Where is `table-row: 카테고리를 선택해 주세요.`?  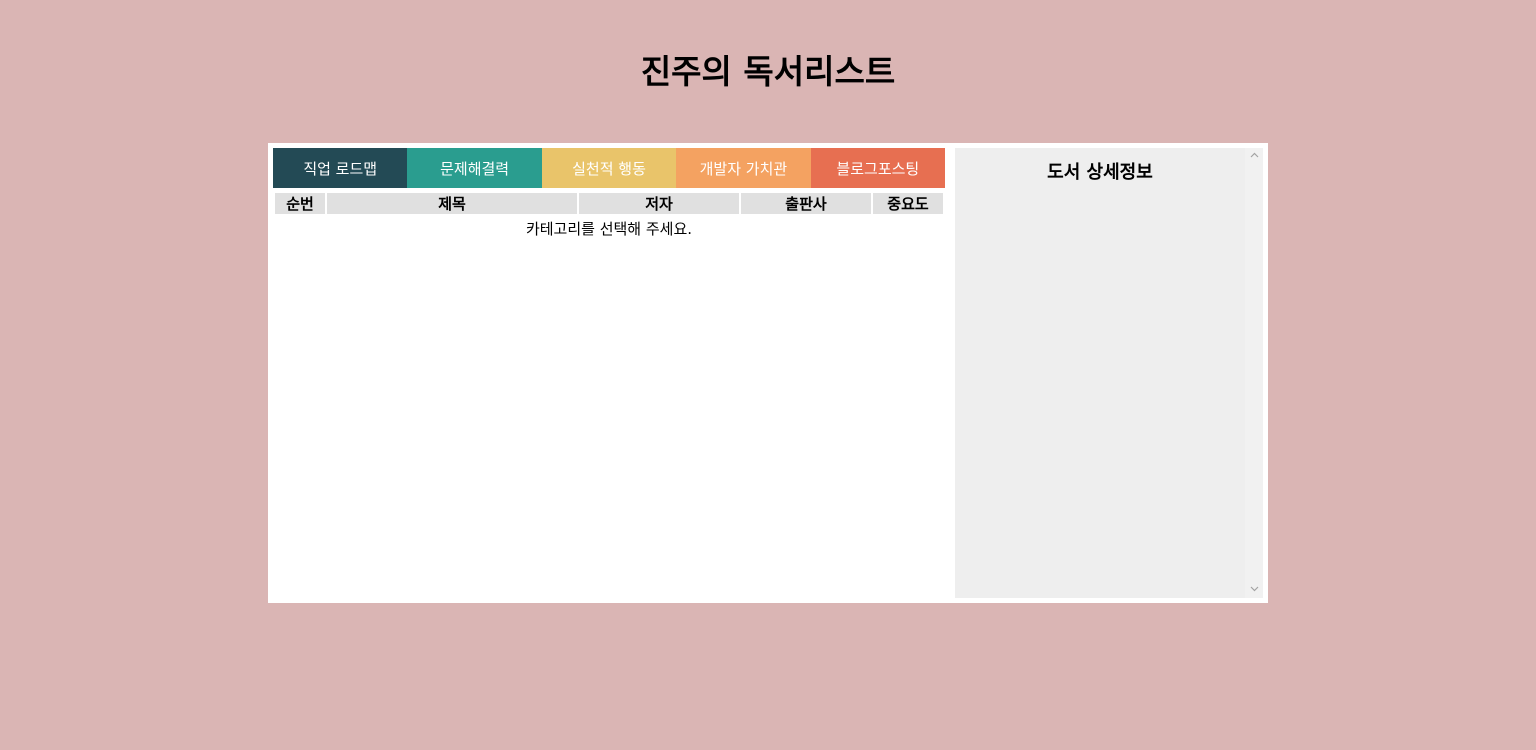 table-row: 카테고리를 선택해 주세요. is located at coordinates (609, 228).